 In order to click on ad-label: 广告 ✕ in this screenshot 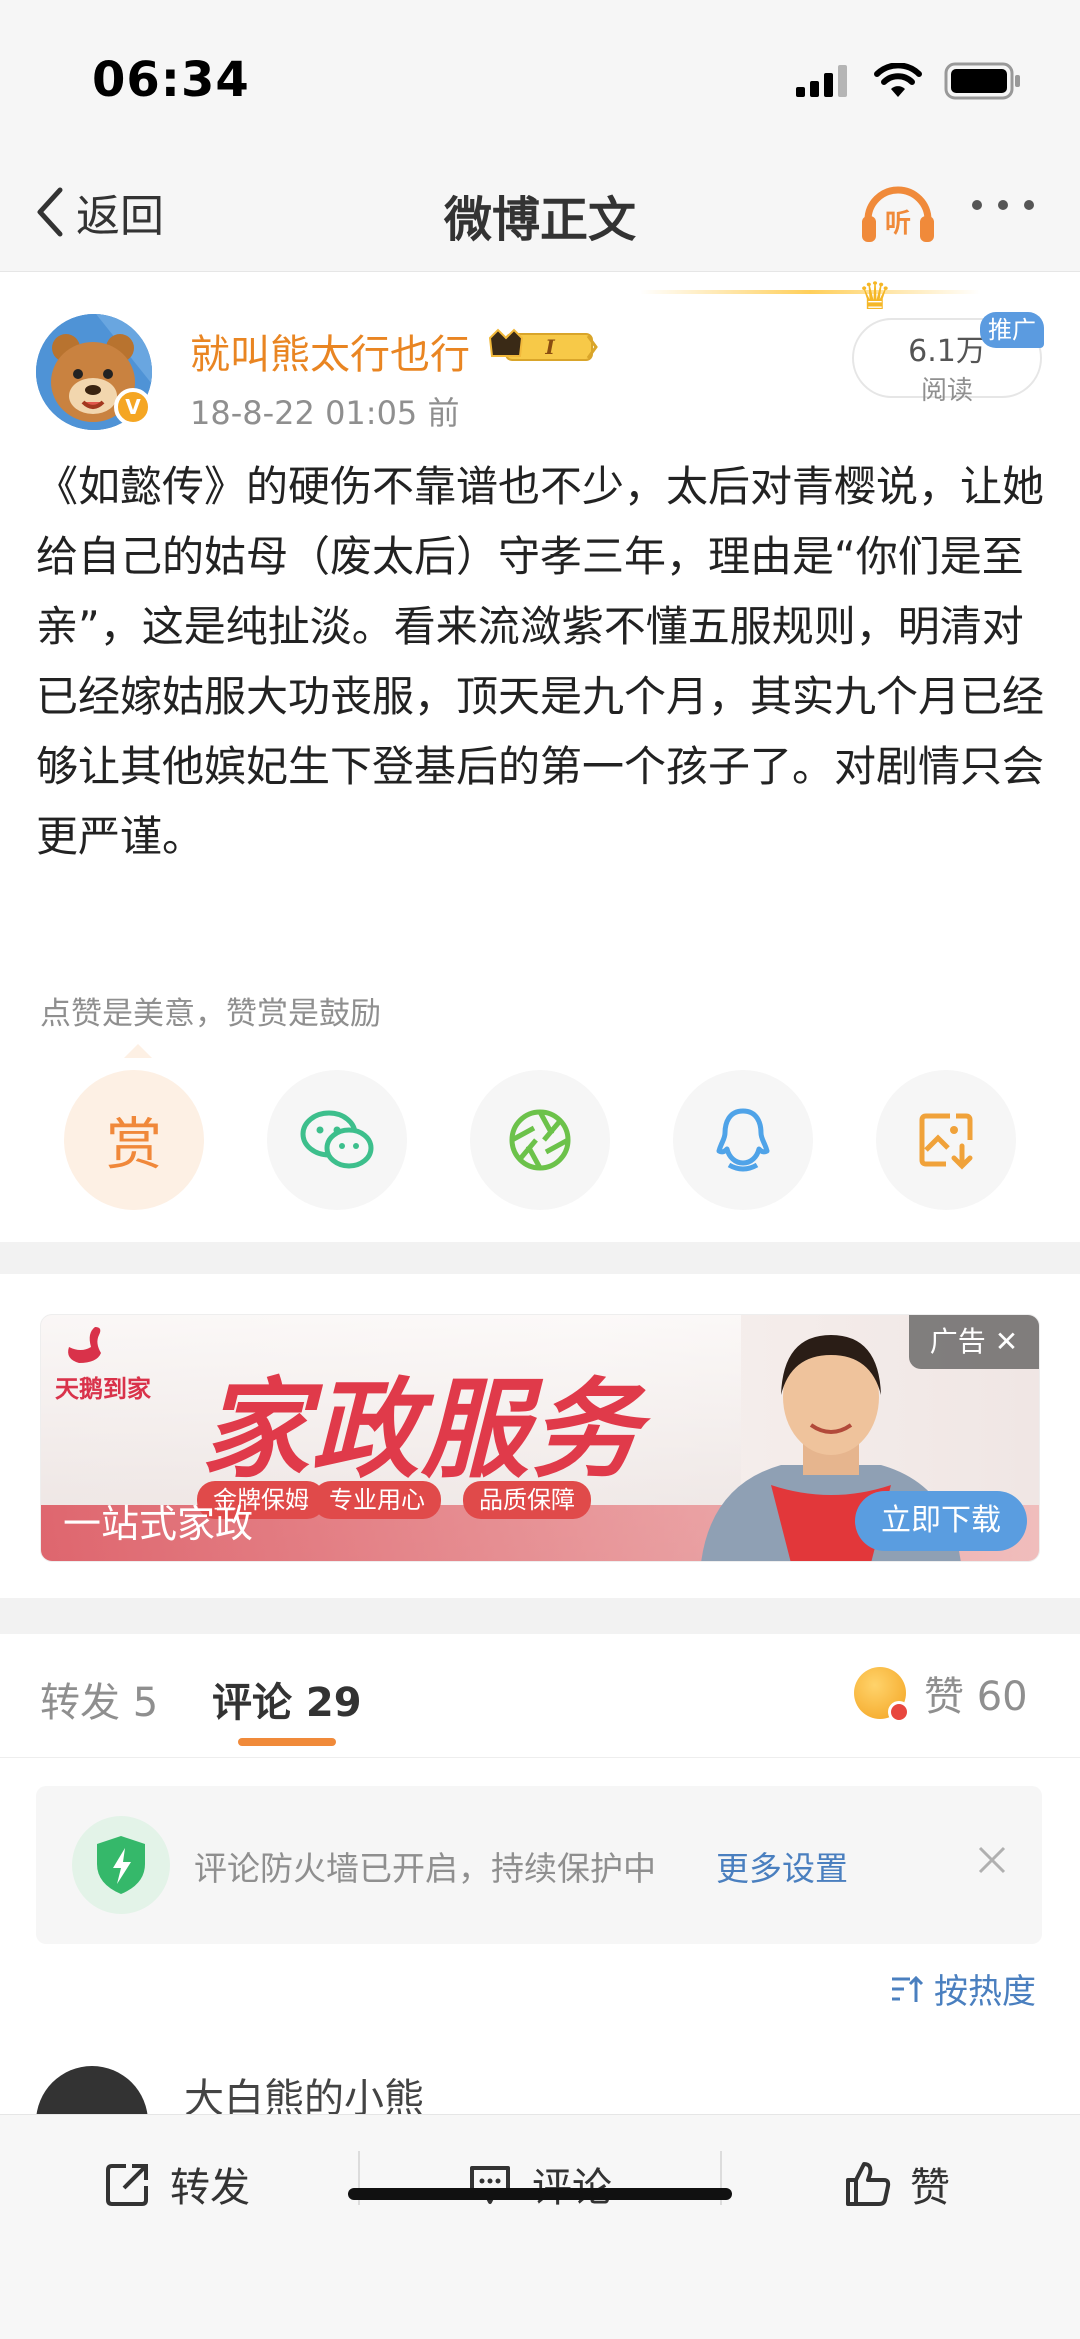, I will do `click(974, 1342)`.